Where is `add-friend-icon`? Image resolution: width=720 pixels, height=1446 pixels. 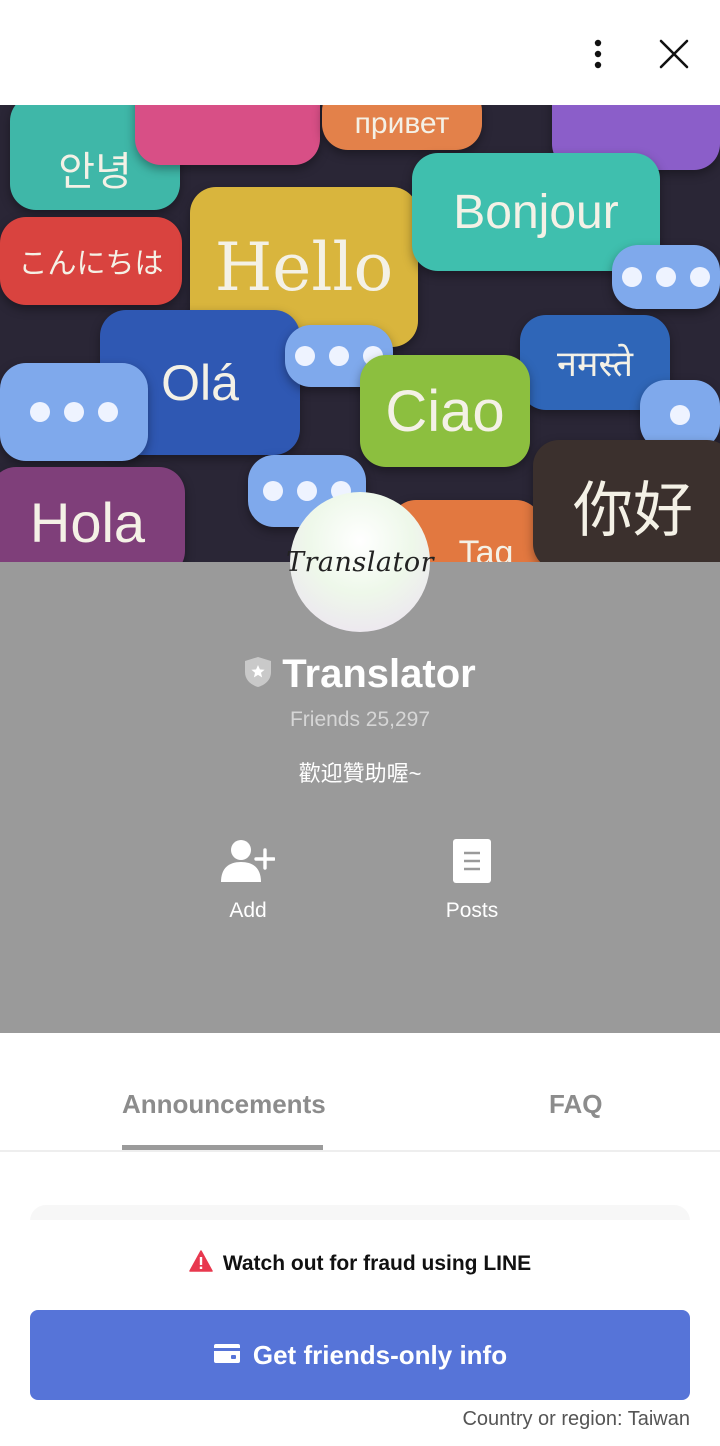 add-friend-icon is located at coordinates (248, 863).